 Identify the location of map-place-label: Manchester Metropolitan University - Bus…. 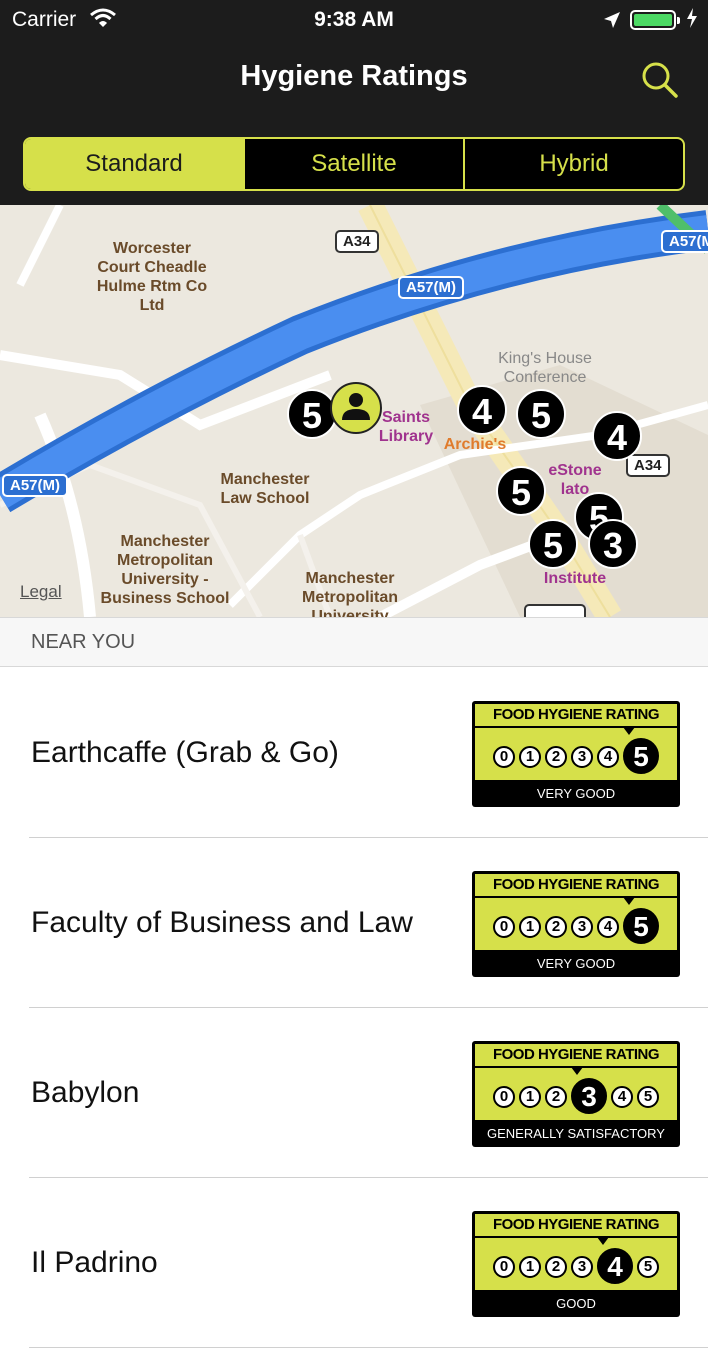
(165, 570).